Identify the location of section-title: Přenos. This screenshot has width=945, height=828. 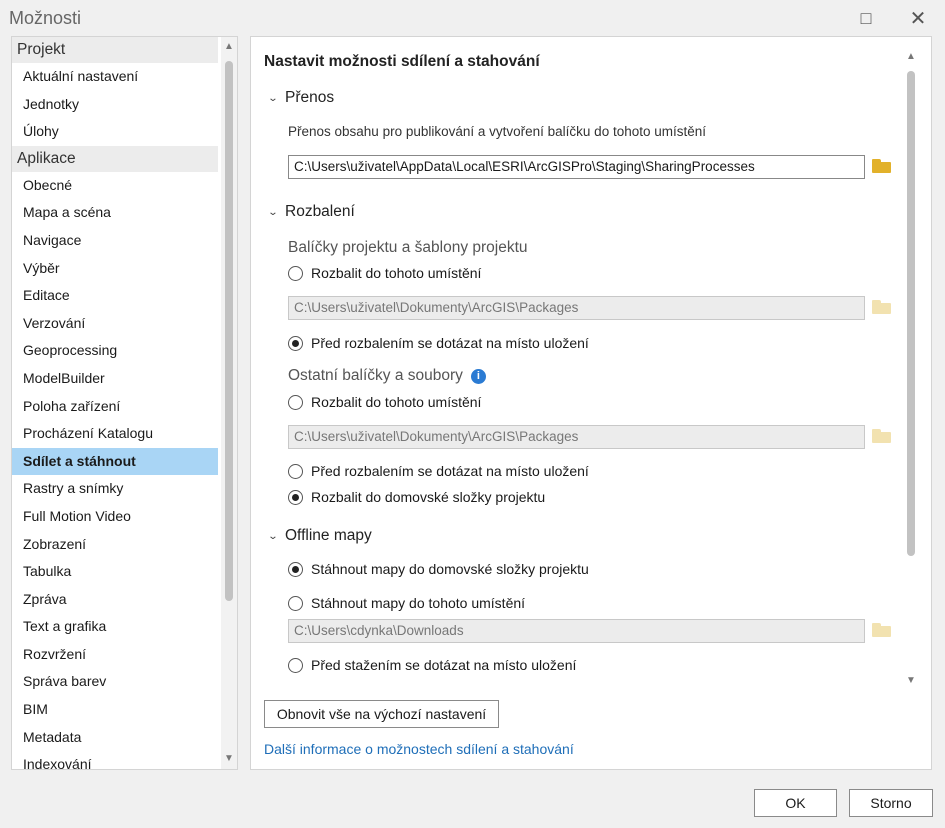
(310, 97).